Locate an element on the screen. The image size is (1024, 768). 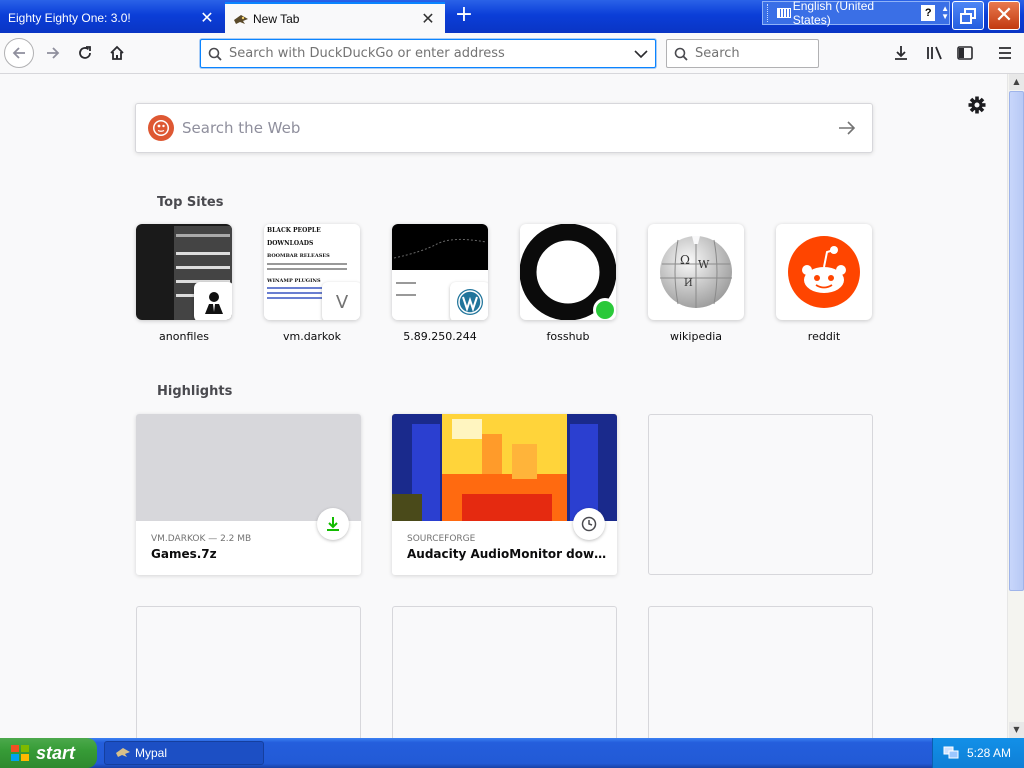
top-site-reddit is located at coordinates (824, 272).